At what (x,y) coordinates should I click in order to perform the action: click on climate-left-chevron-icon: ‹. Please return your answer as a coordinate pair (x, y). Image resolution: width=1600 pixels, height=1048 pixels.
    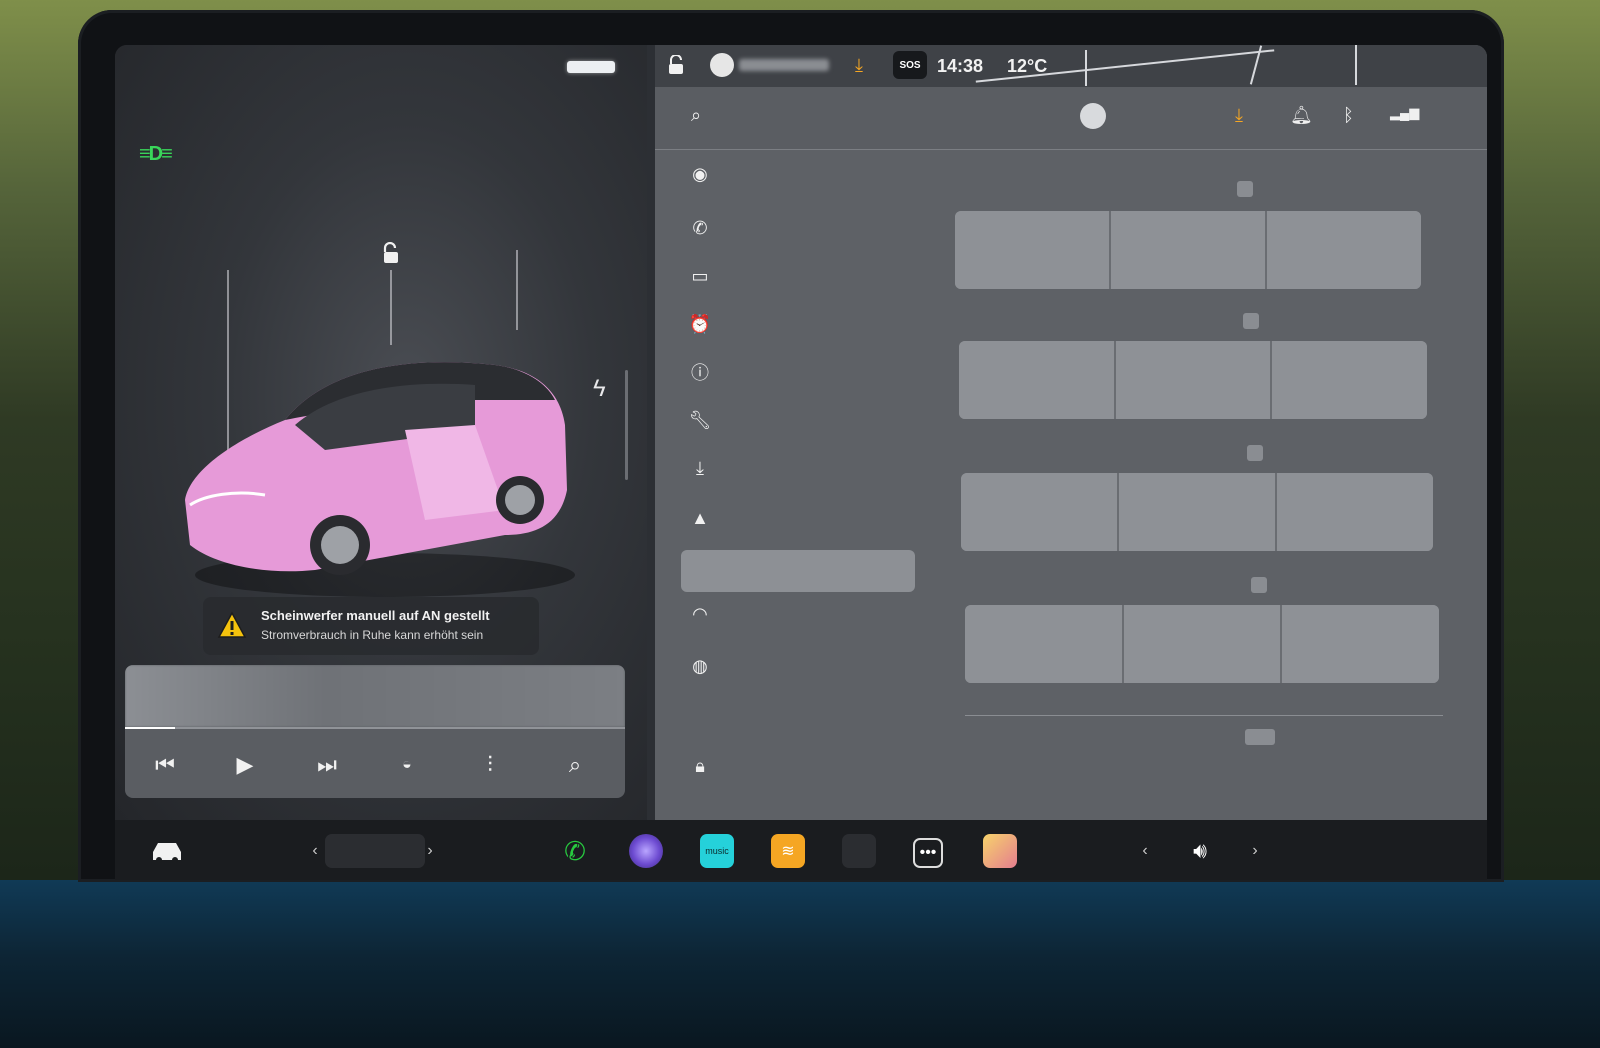
    Looking at the image, I should click on (315, 851).